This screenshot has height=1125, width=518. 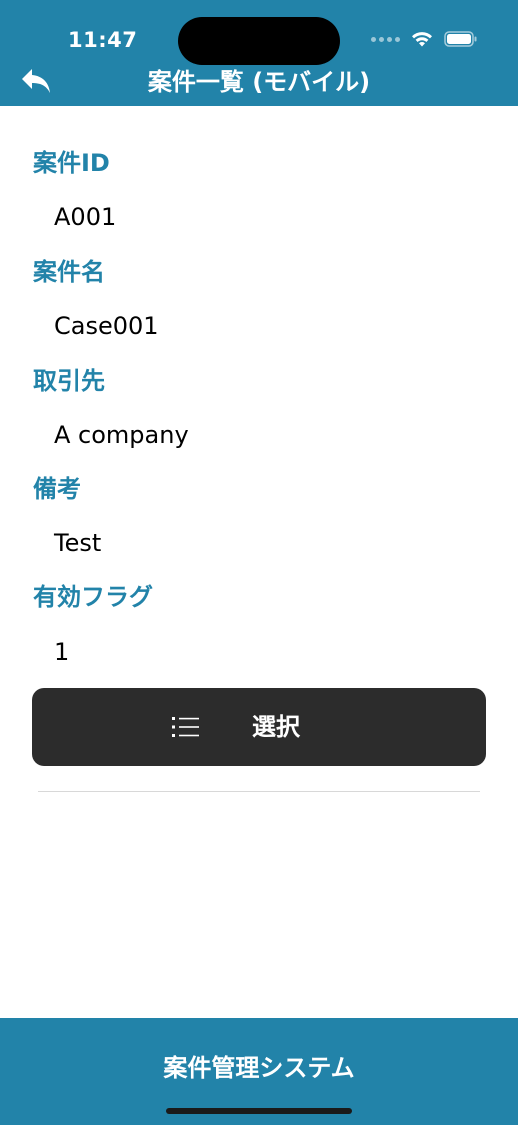 What do you see at coordinates (85, 217) in the screenshot?
I see `field-value-case-id: A001` at bounding box center [85, 217].